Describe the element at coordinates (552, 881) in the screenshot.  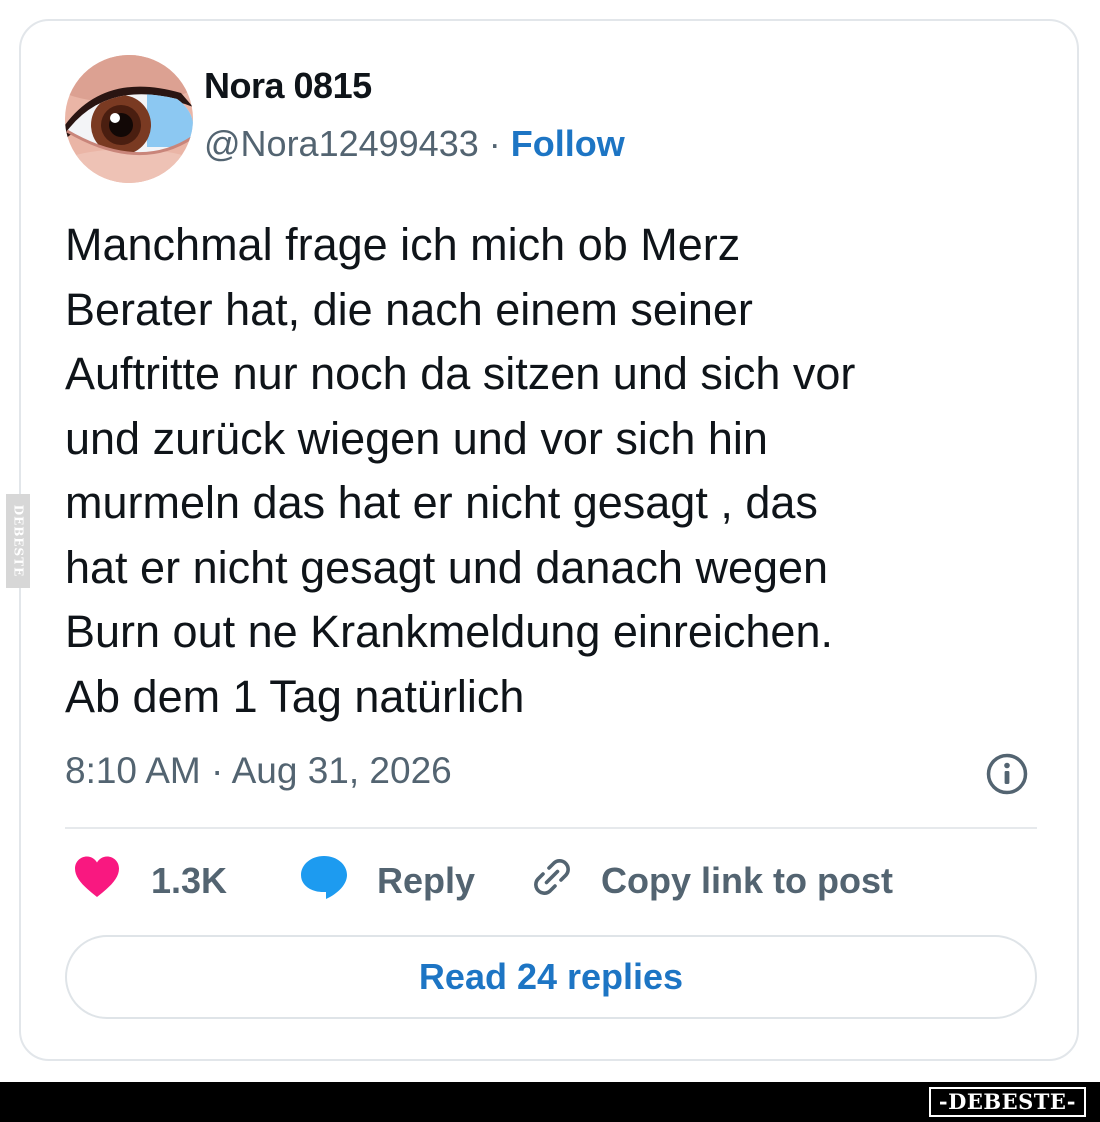
I see `link-icon` at that location.